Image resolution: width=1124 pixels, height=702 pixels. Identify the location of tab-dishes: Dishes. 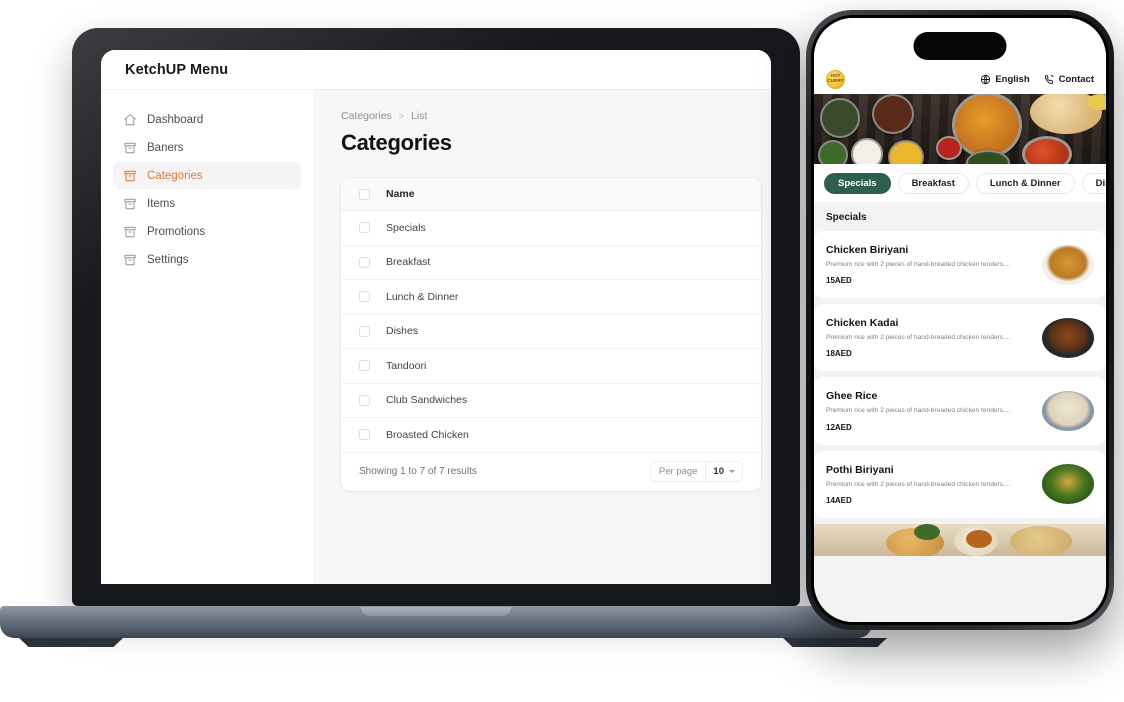
(1093, 183).